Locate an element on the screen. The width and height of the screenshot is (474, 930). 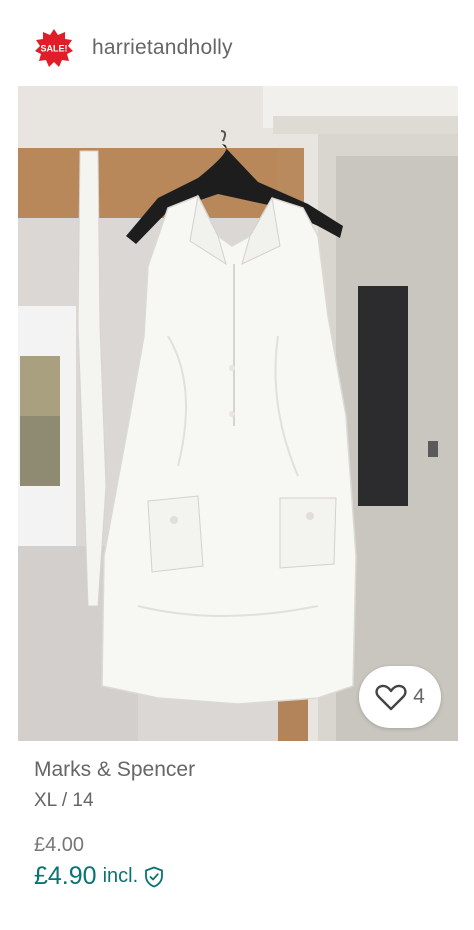
price-incl-label: incl. is located at coordinates (120, 876).